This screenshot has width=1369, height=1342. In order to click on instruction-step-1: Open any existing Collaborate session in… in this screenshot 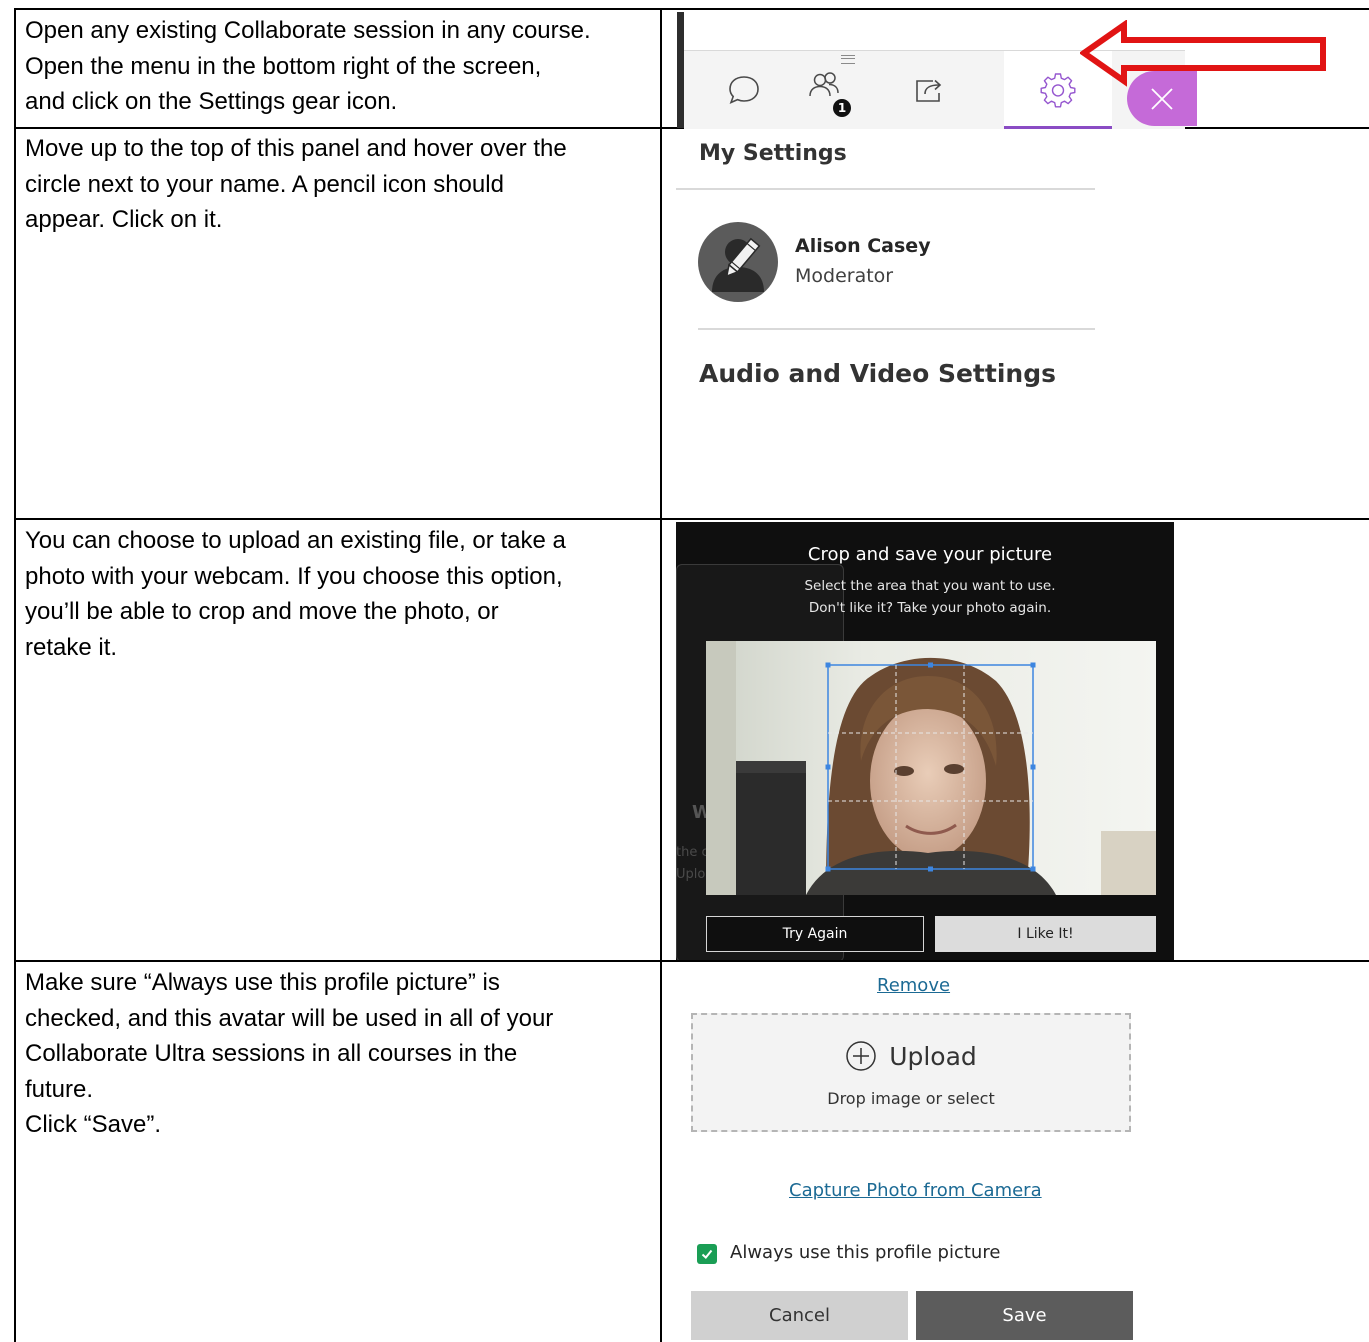, I will do `click(337, 66)`.